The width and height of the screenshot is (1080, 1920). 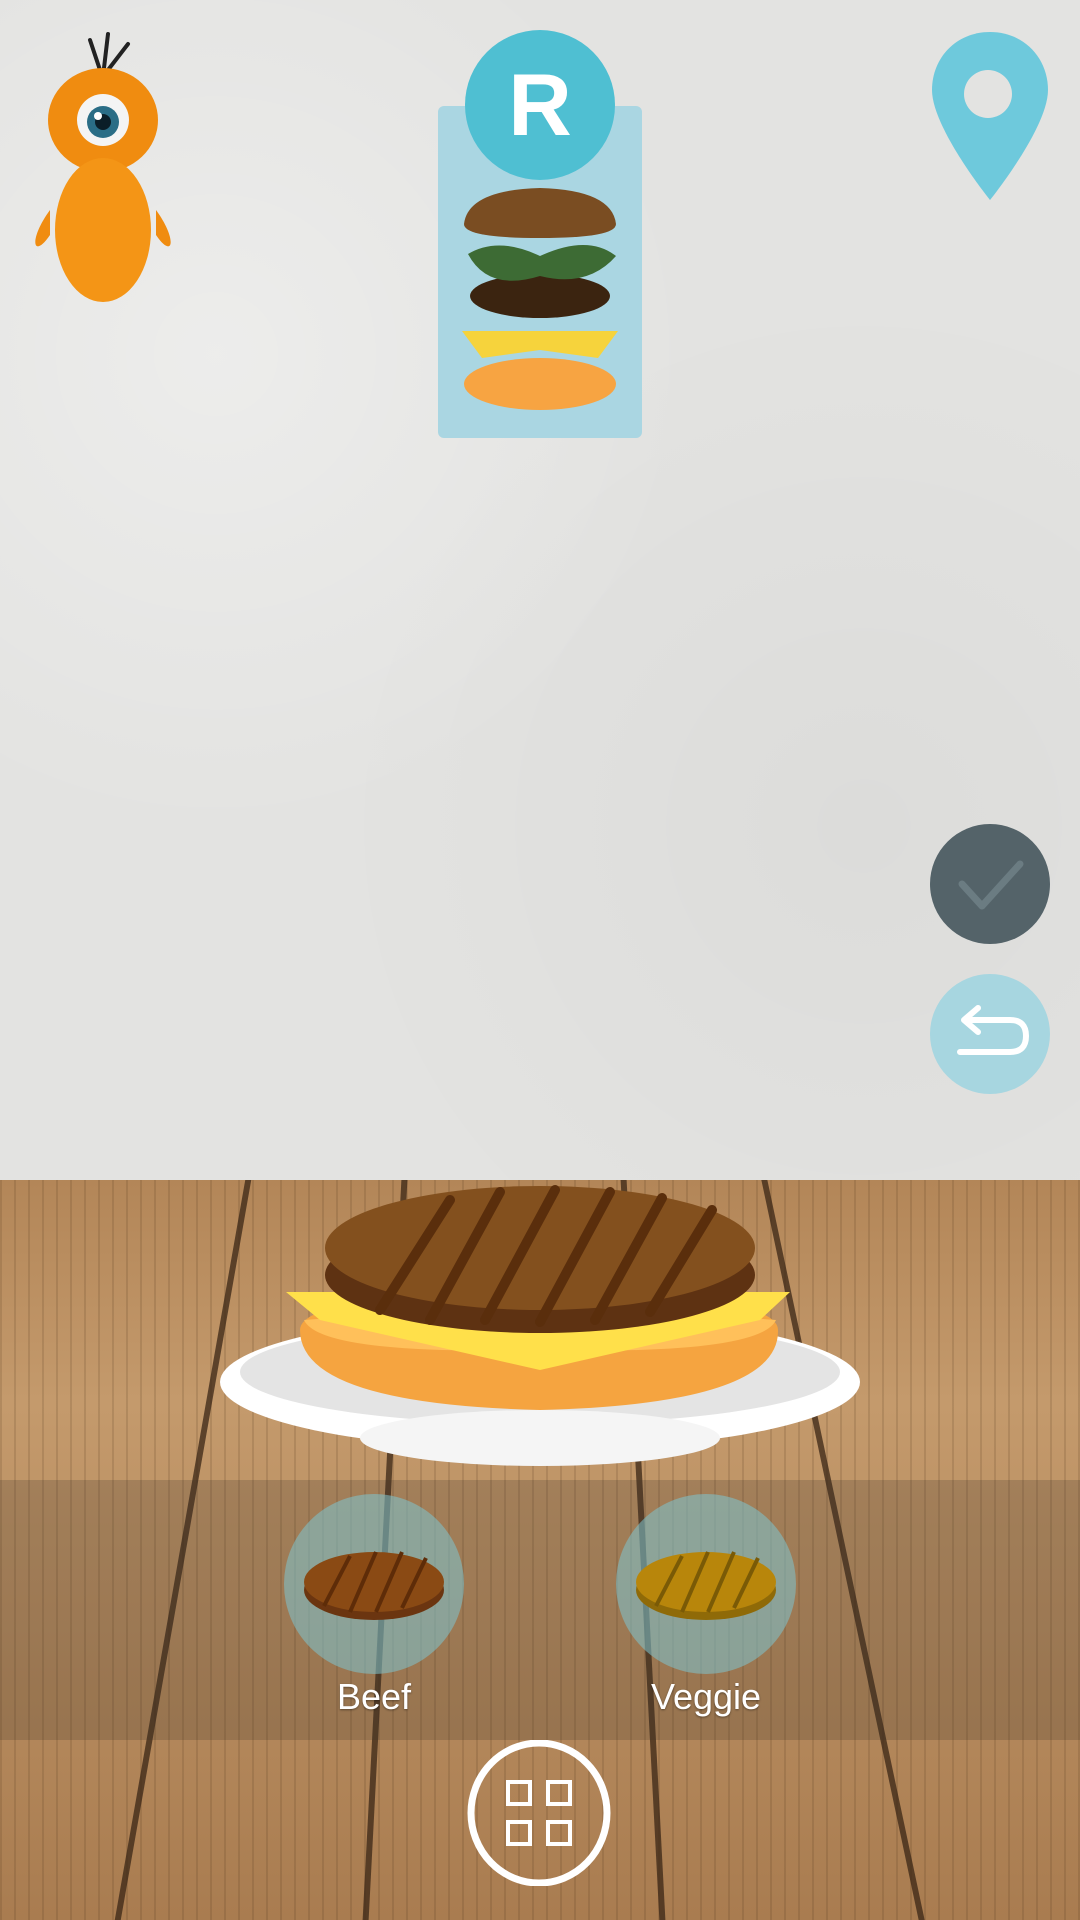 What do you see at coordinates (540, 1325) in the screenshot?
I see `plated-burger` at bounding box center [540, 1325].